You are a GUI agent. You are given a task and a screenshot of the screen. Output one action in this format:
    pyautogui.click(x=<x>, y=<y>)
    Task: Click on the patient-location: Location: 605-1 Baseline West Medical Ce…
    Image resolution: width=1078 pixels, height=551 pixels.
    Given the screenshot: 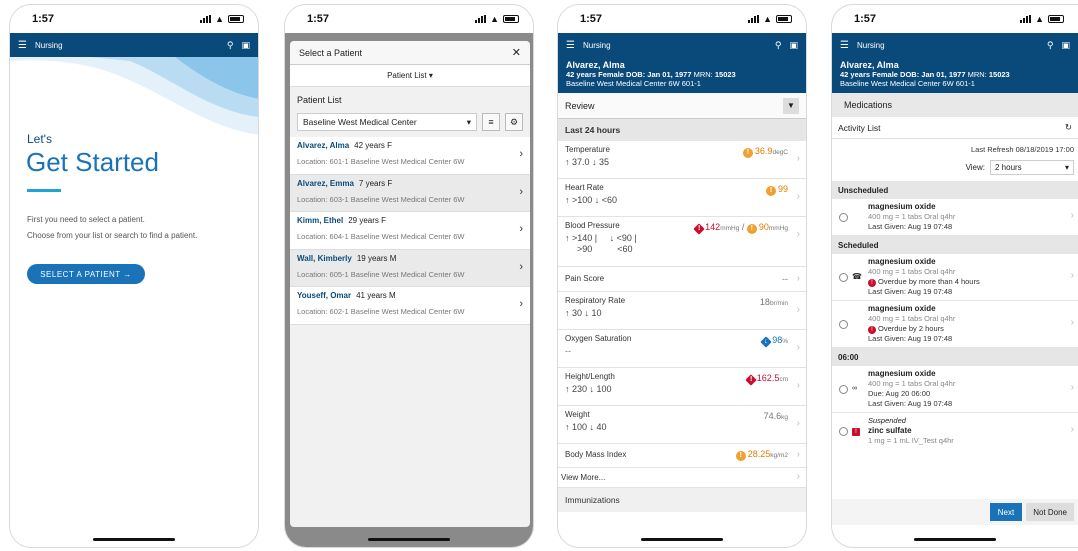 What is the action you would take?
    pyautogui.click(x=381, y=274)
    